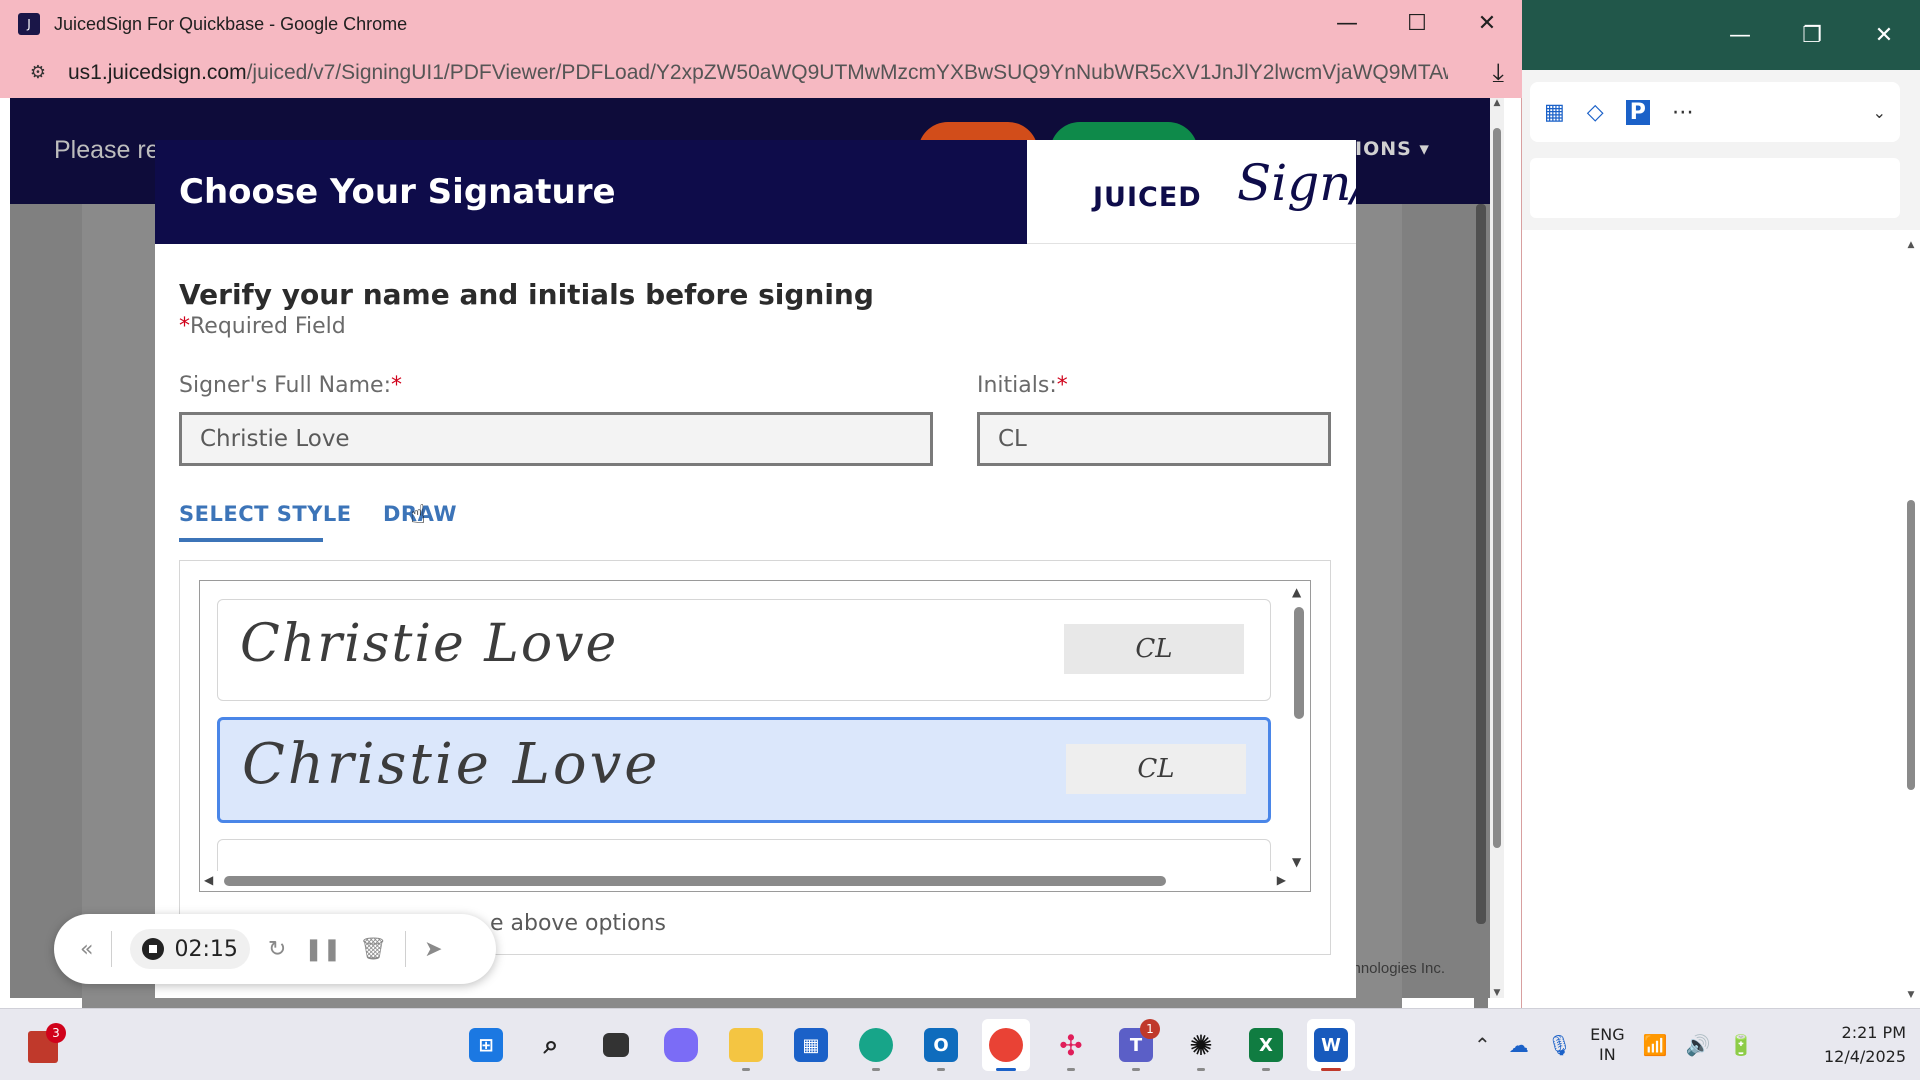 The image size is (1920, 1080). I want to click on outlook-button: O, so click(941, 1045).